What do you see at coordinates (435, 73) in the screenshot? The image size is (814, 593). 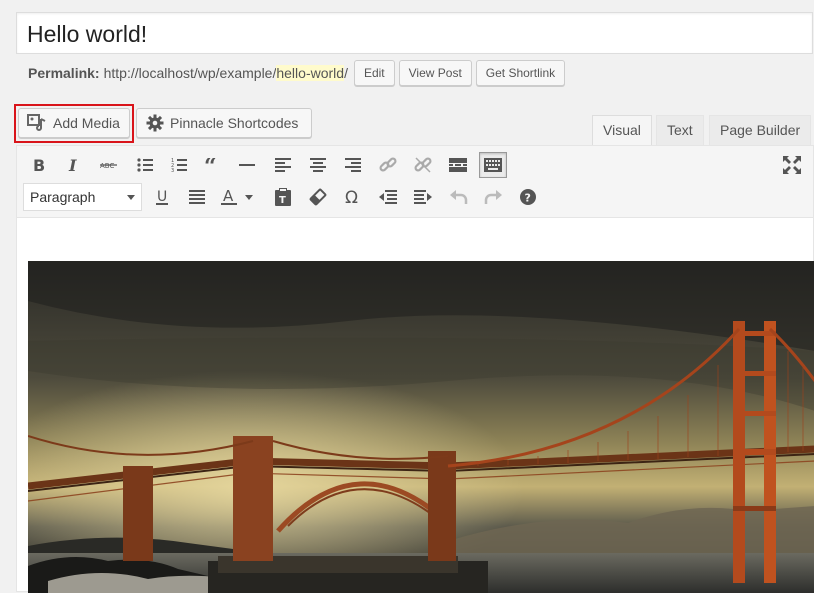 I see `view-post-button: View Post` at bounding box center [435, 73].